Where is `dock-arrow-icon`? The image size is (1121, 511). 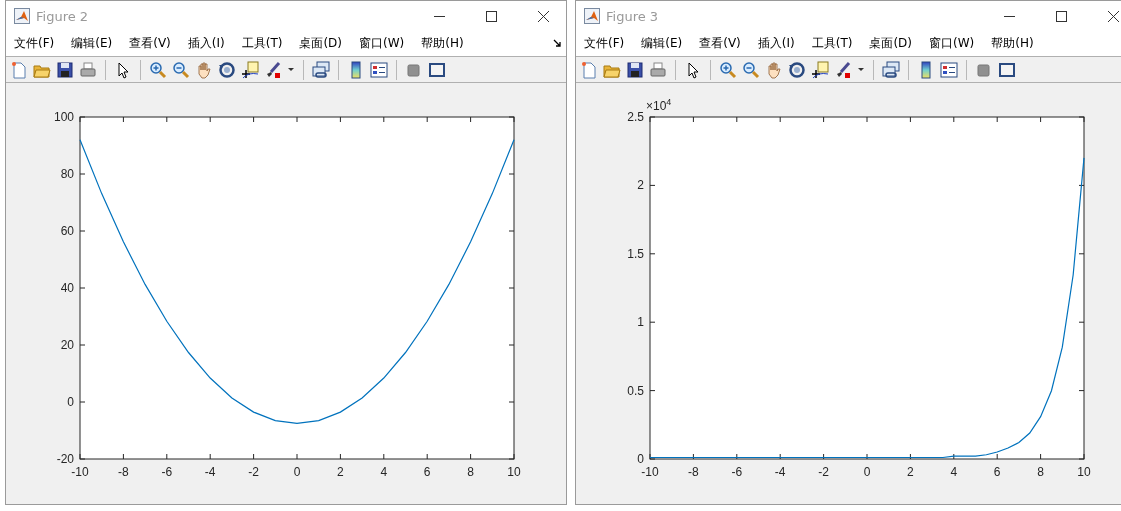
dock-arrow-icon is located at coordinates (557, 43).